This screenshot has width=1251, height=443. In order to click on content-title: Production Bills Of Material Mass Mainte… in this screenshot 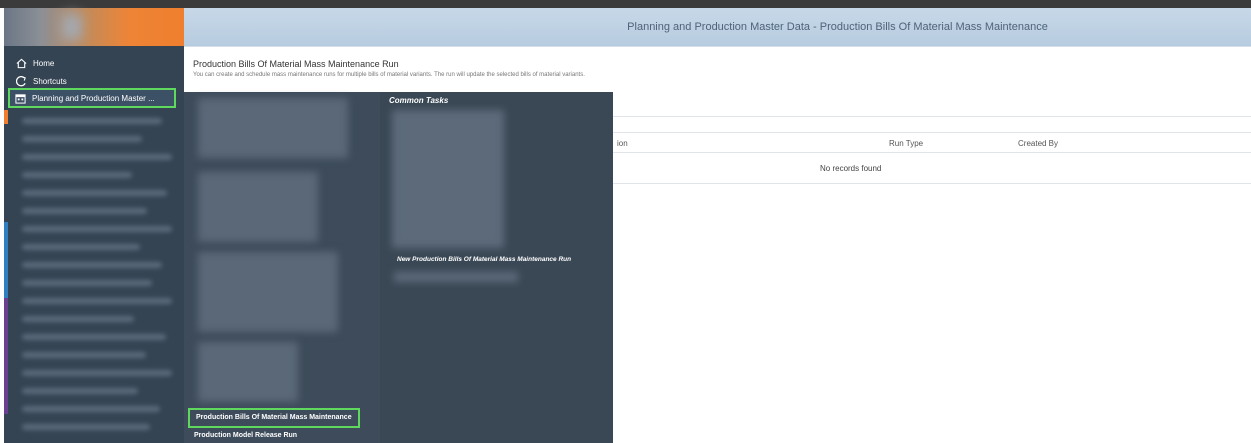, I will do `click(296, 64)`.